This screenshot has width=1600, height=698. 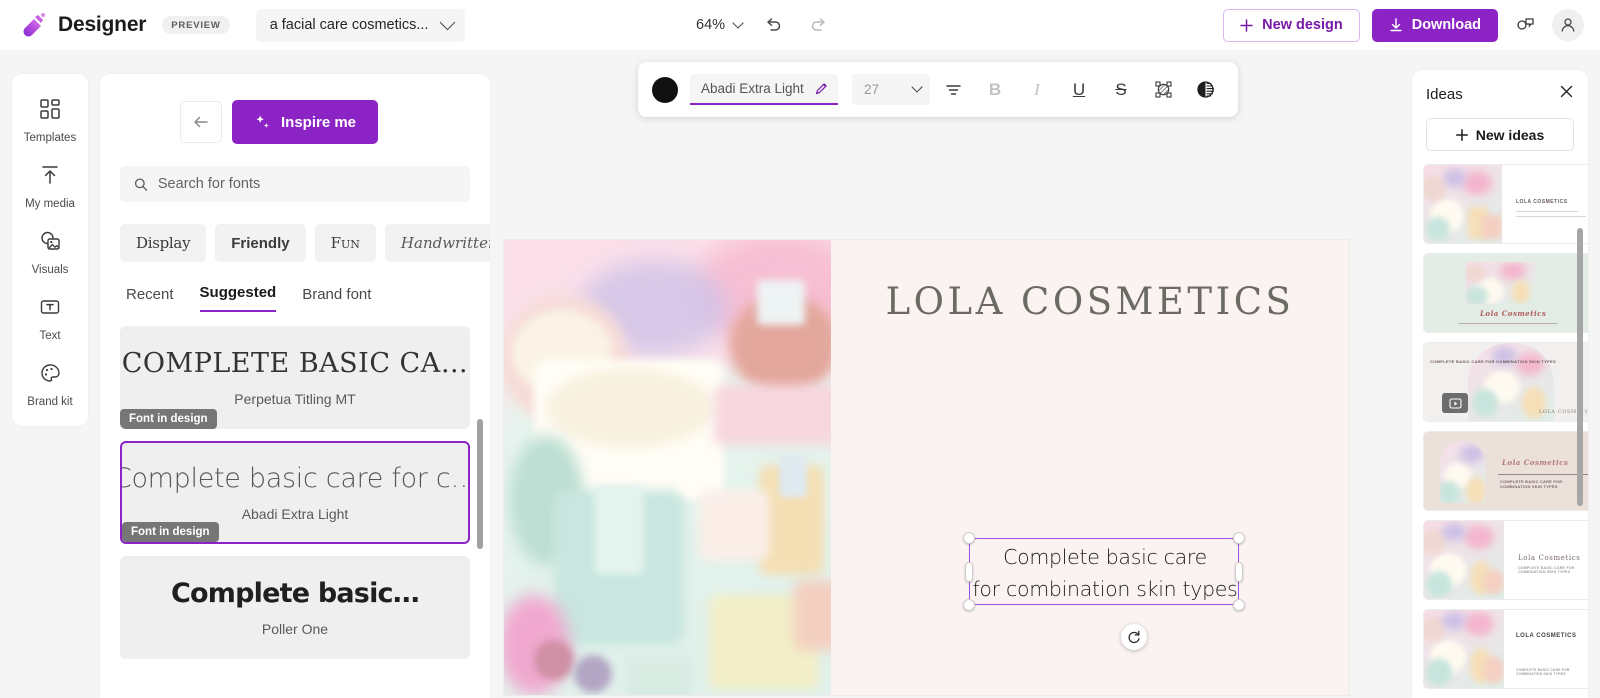 What do you see at coordinates (150, 299) in the screenshot?
I see `tab-recent: Recent` at bounding box center [150, 299].